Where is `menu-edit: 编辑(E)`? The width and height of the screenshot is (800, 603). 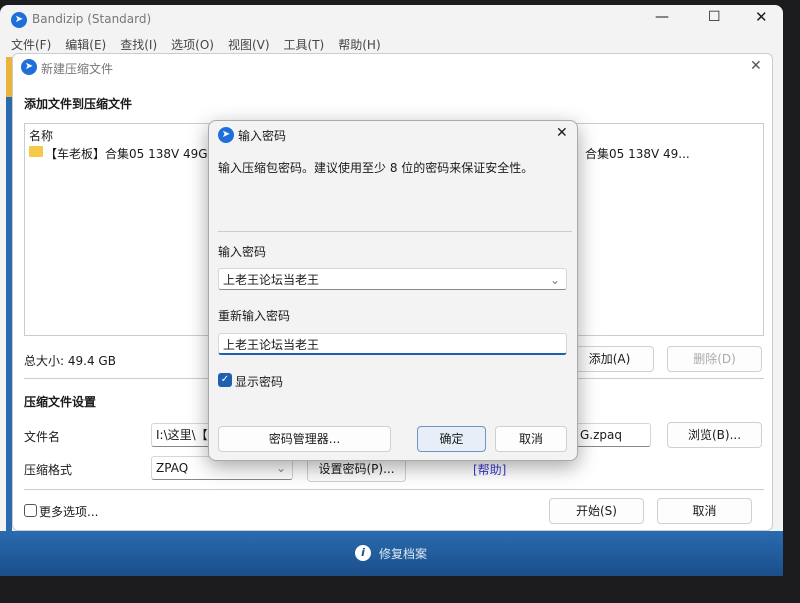
menu-edit: 编辑(E) is located at coordinates (85, 45).